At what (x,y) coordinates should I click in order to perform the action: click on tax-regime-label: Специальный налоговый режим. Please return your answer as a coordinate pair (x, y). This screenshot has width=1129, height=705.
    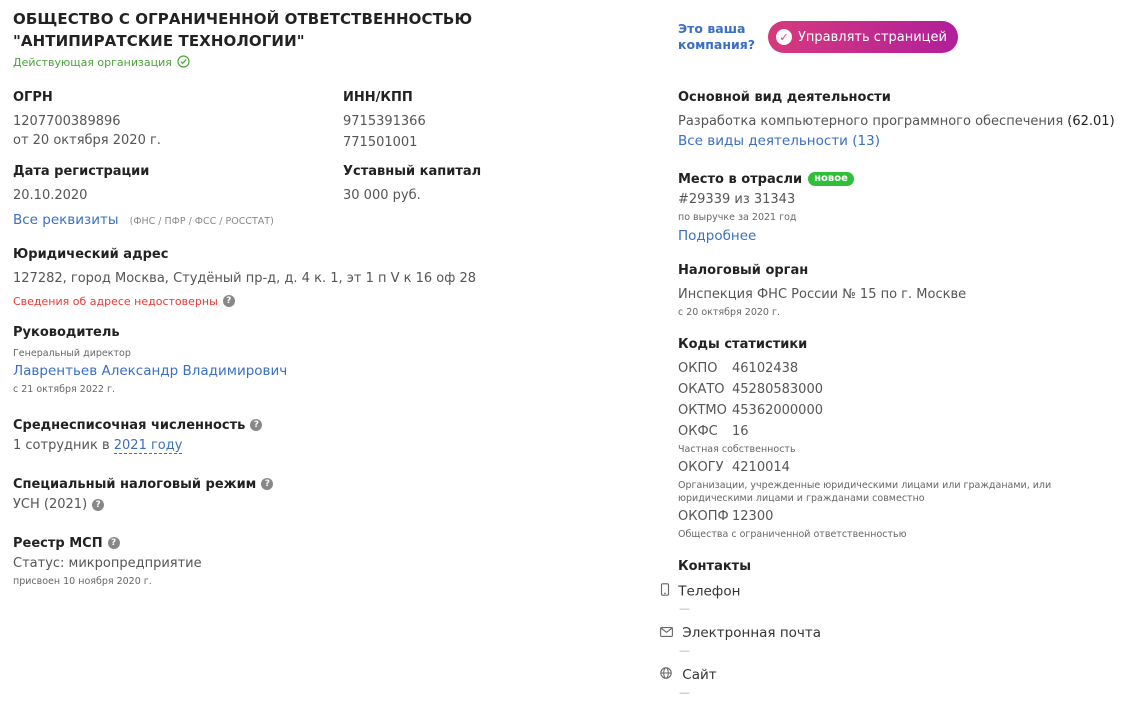
    Looking at the image, I should click on (135, 484).